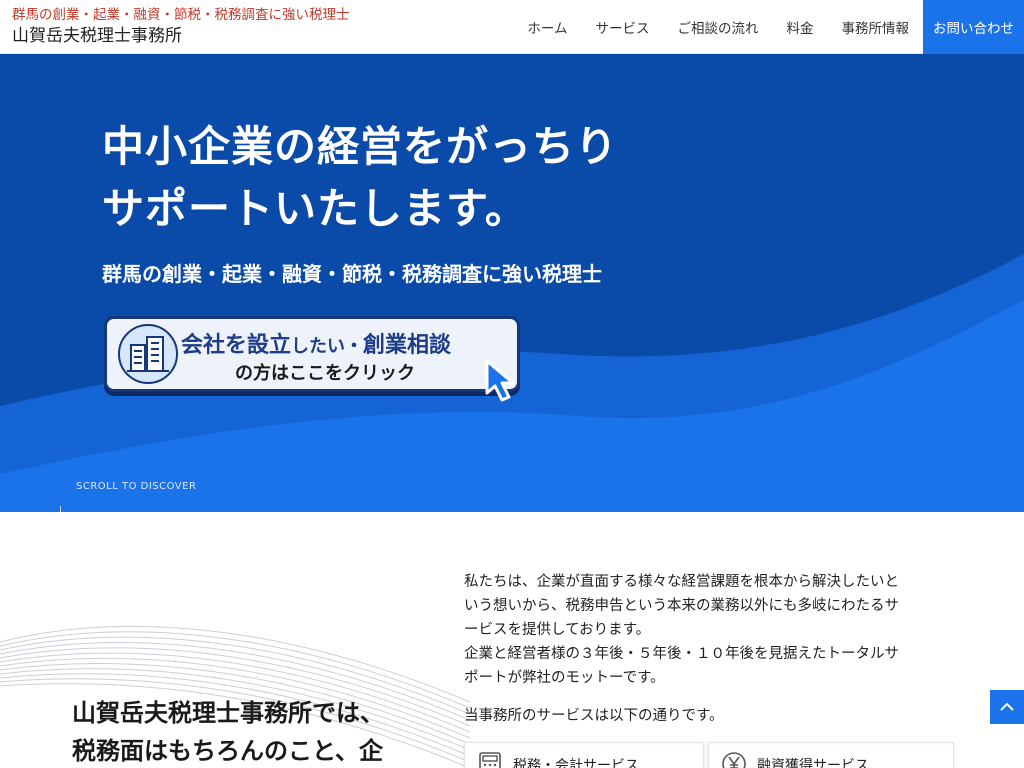 The width and height of the screenshot is (1024, 768). Describe the element at coordinates (360, 178) in the screenshot. I see `hero-title: 中小企業の経営をがっちり サポートいたします。` at that location.